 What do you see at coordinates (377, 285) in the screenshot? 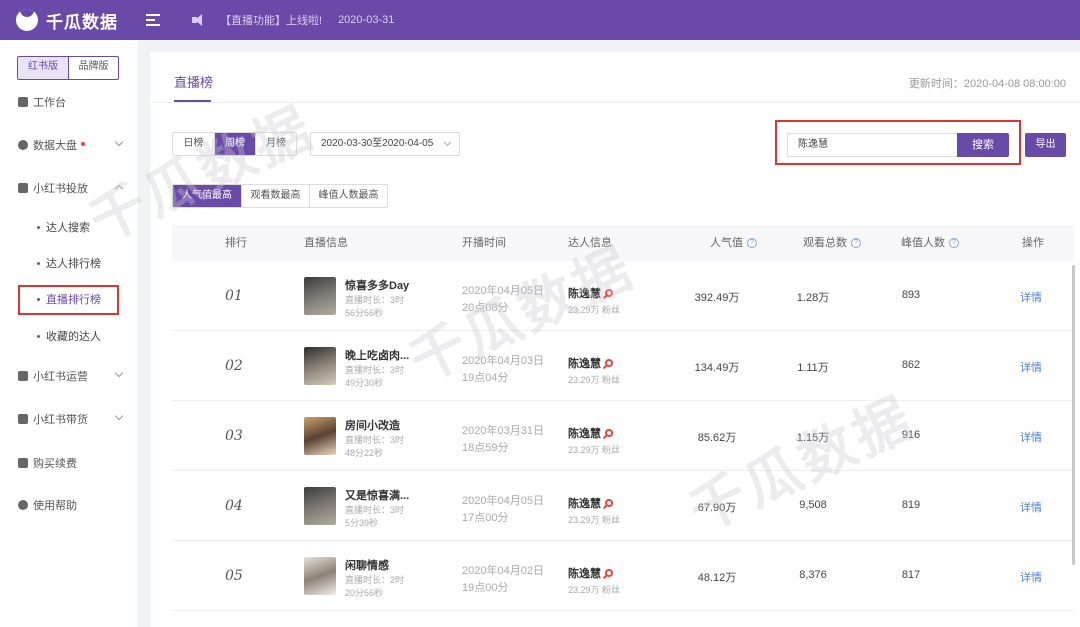
I see `live-title: 惊喜多多Day` at bounding box center [377, 285].